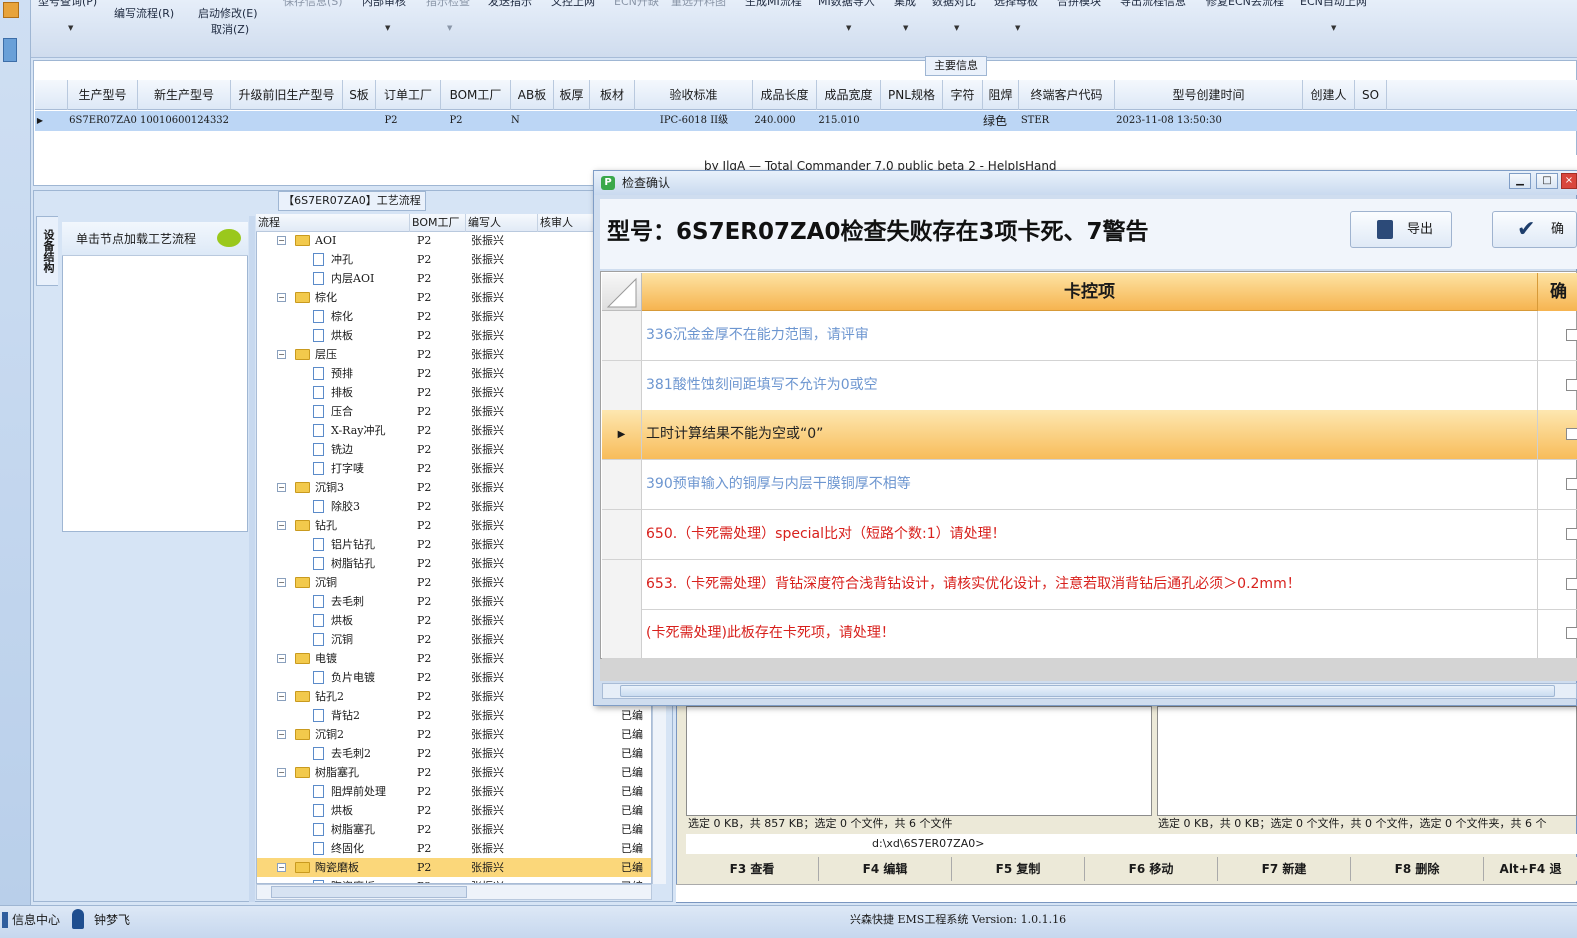  Describe the element at coordinates (698, 5) in the screenshot. I see `material-chart-button: 童选开料图` at that location.